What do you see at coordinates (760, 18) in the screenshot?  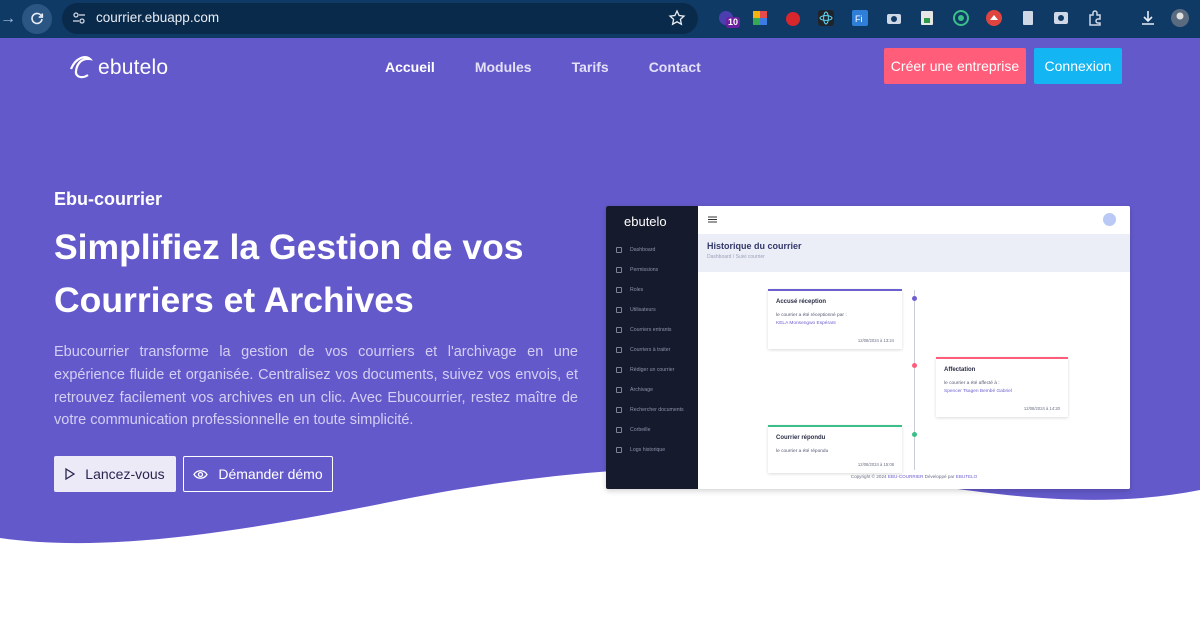 I see `extension-icon-colorful` at bounding box center [760, 18].